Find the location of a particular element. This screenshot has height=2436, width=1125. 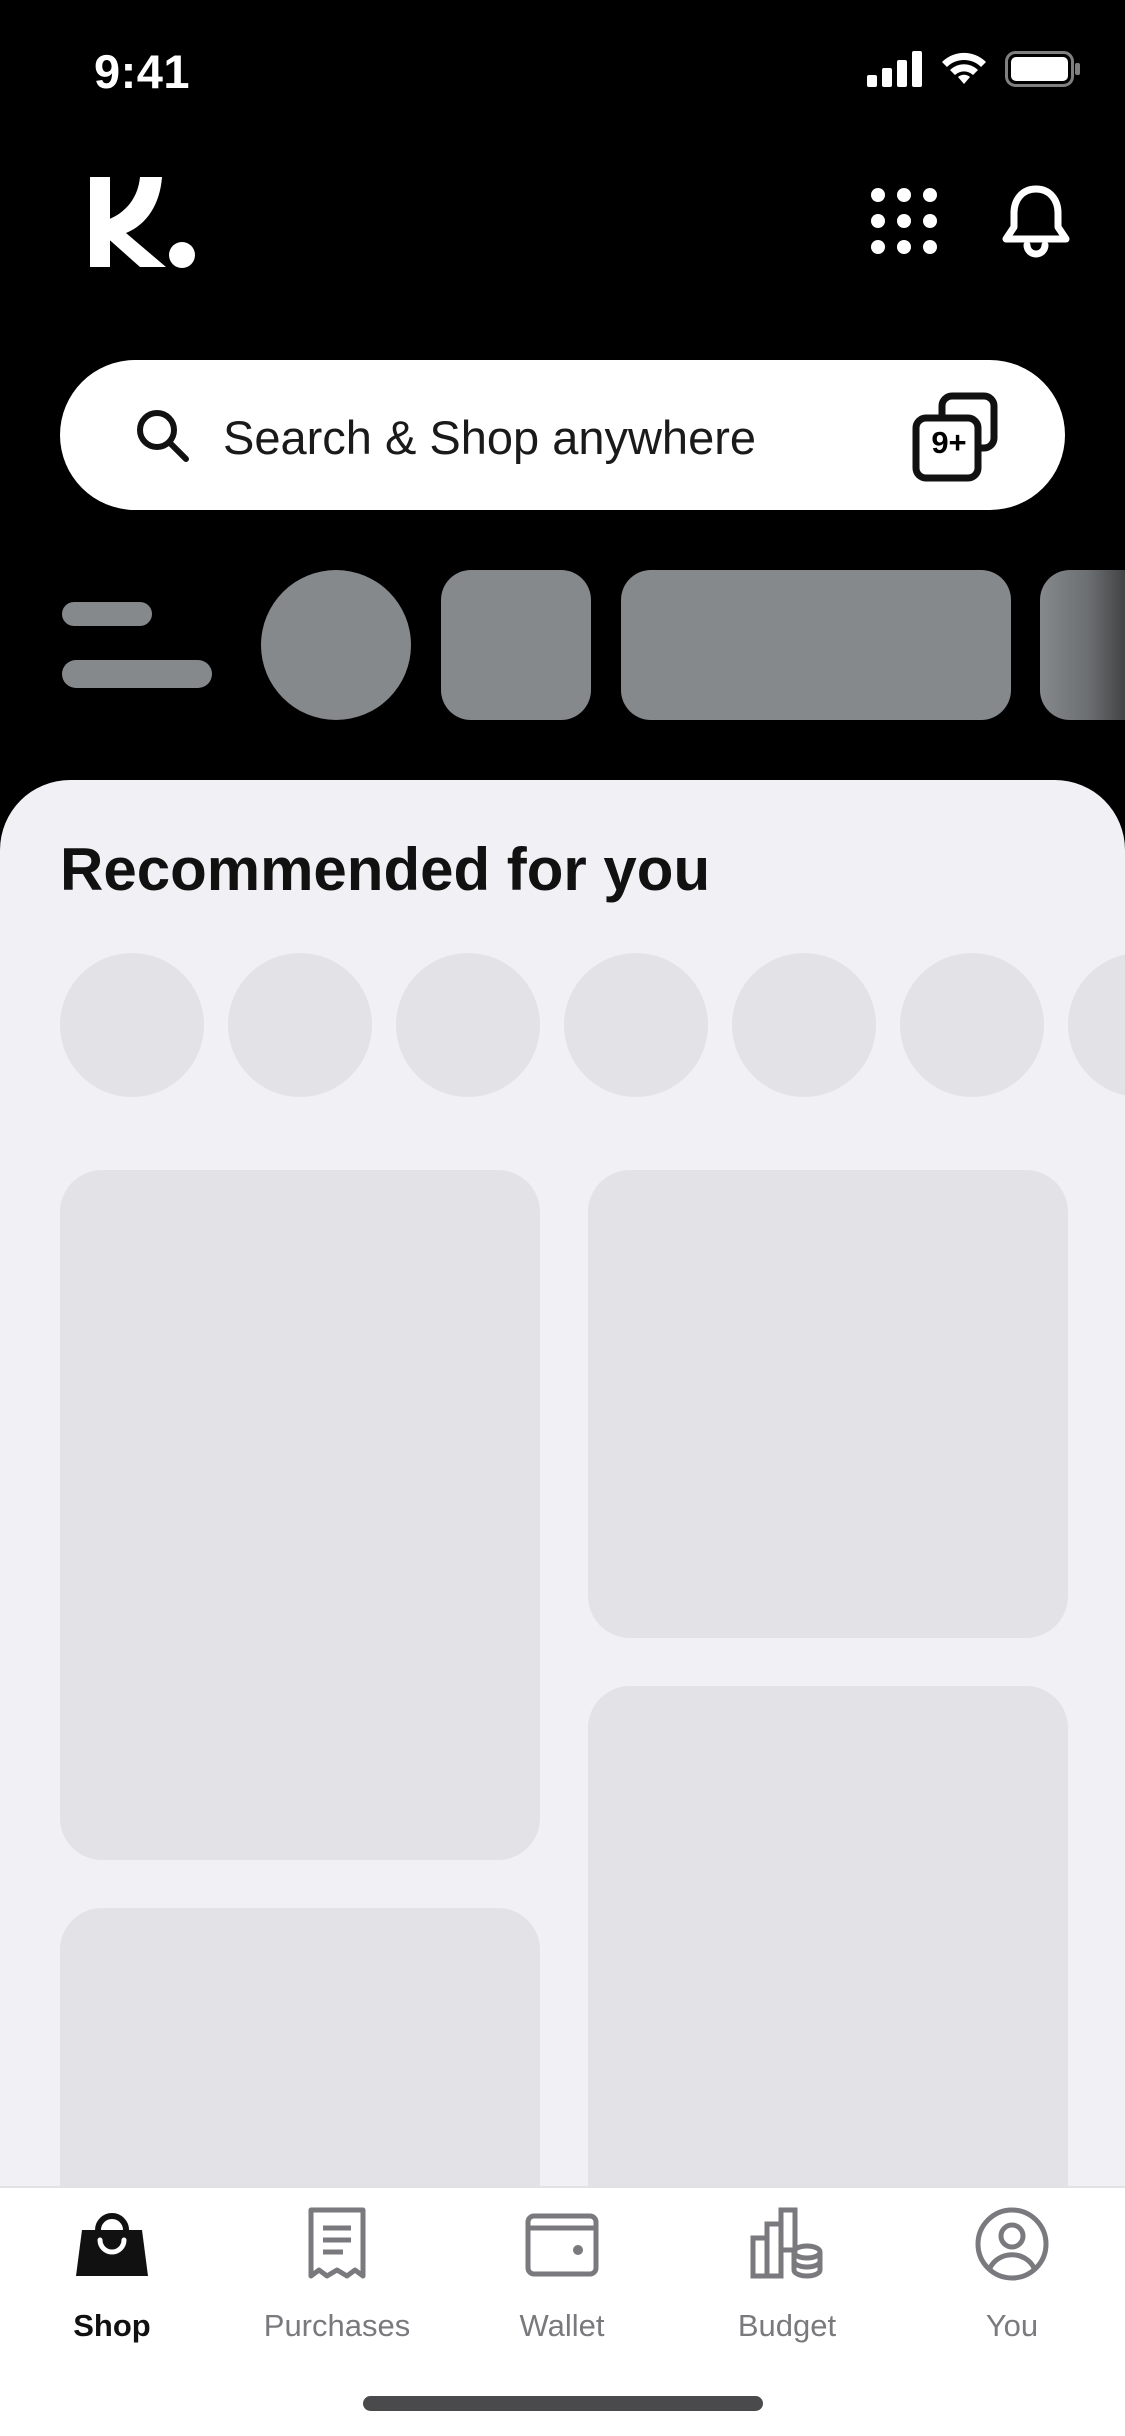

grid-dots-icon is located at coordinates (904, 221).